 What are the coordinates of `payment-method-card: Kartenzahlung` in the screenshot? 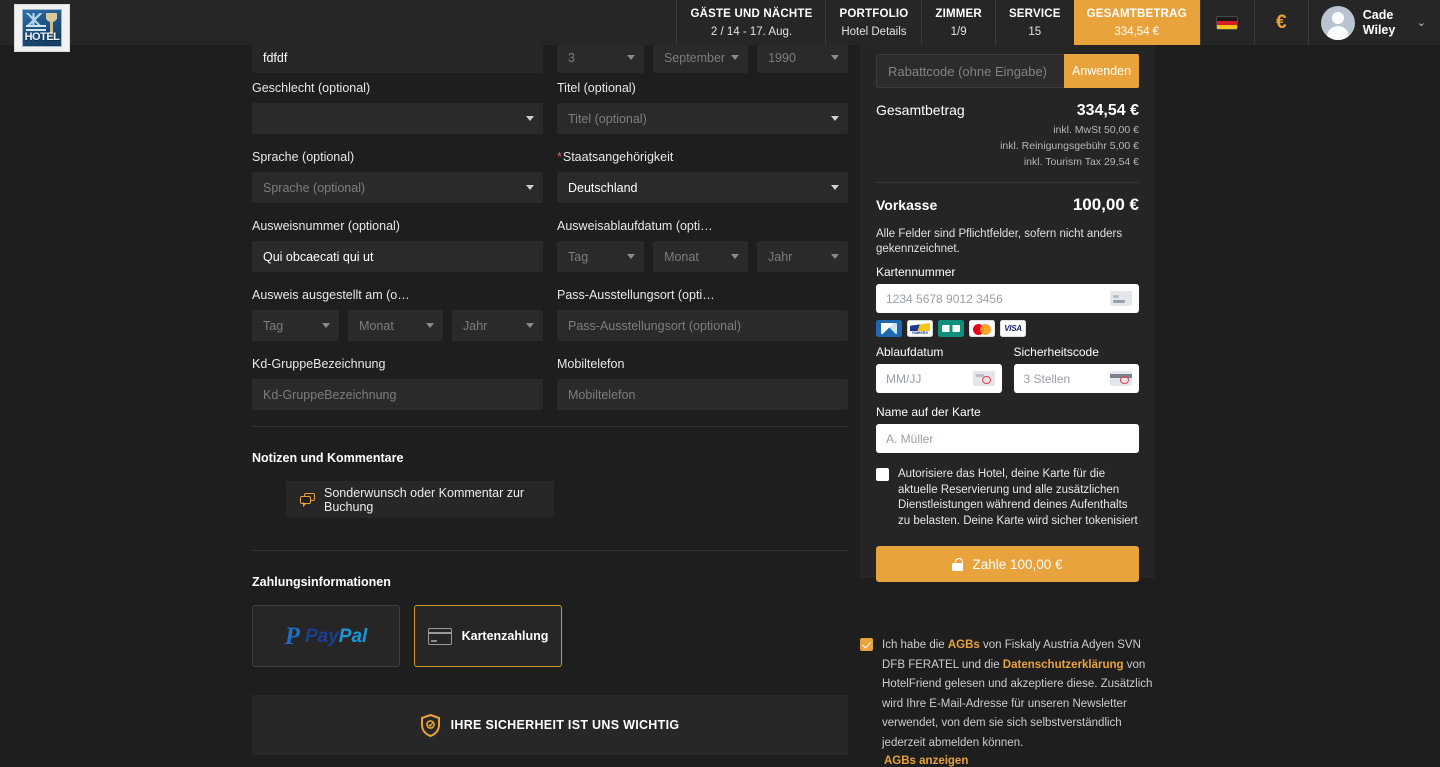 It's located at (488, 636).